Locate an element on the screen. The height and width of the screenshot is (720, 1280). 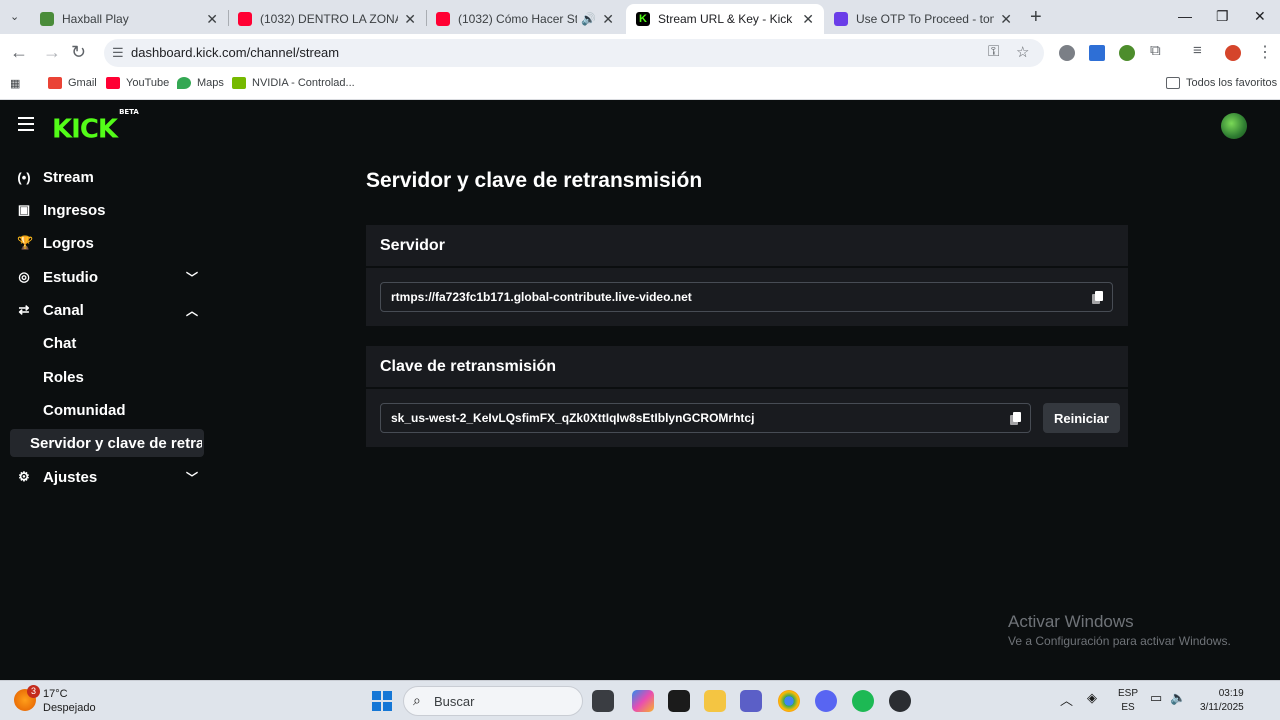
tab-youtube-1: (1032) DENTRO LA ZONA MÁS ✕ is located at coordinates (327, 19).